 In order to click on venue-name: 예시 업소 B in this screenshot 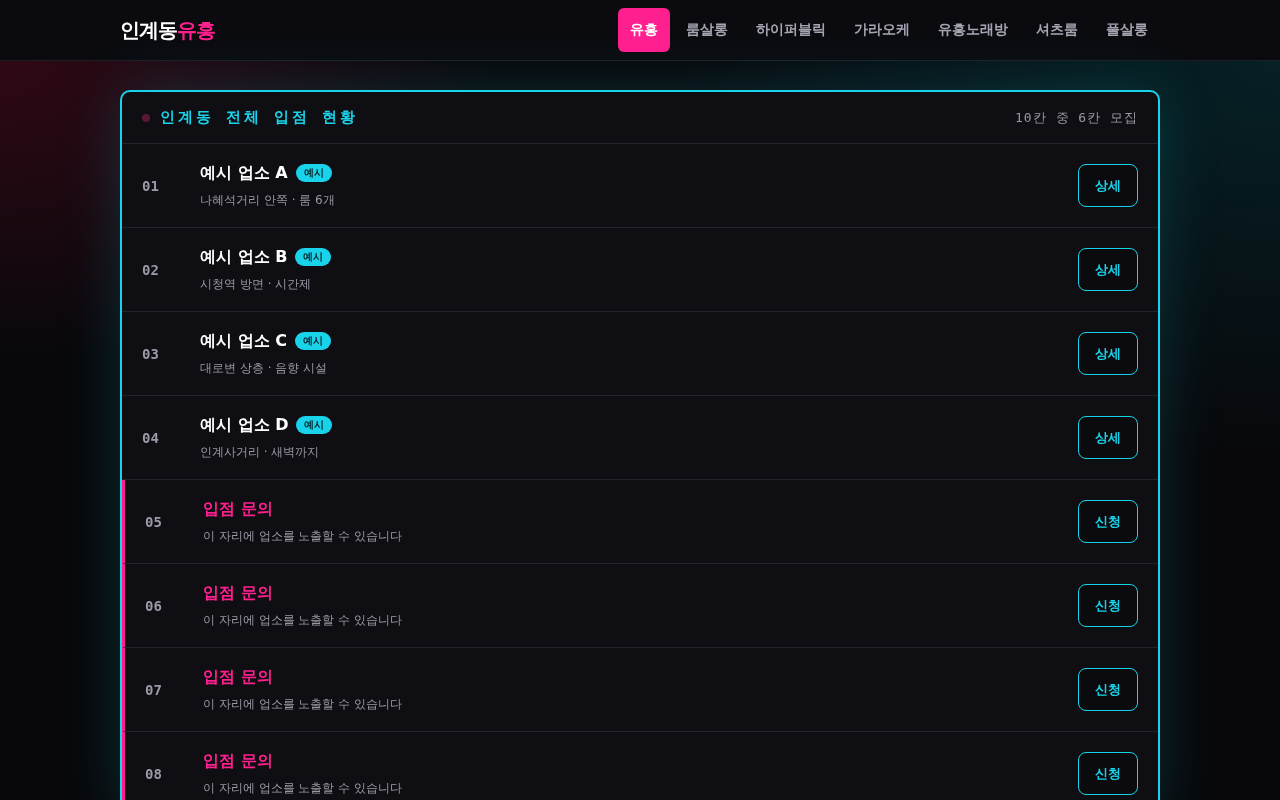, I will do `click(244, 257)`.